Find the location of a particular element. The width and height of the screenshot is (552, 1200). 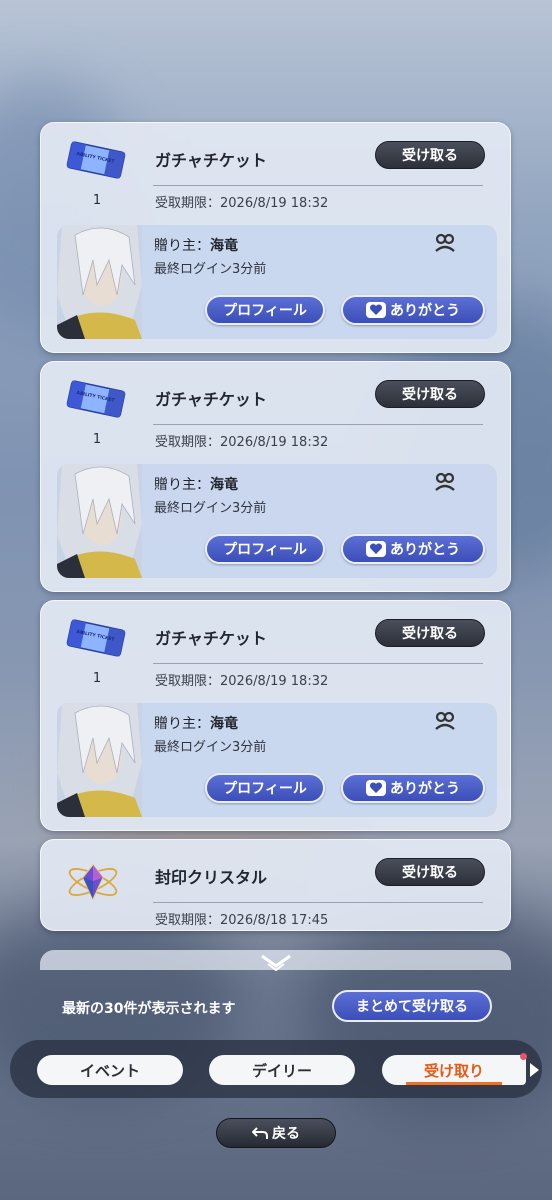

item-name: 封印クリスタル is located at coordinates (211, 877).